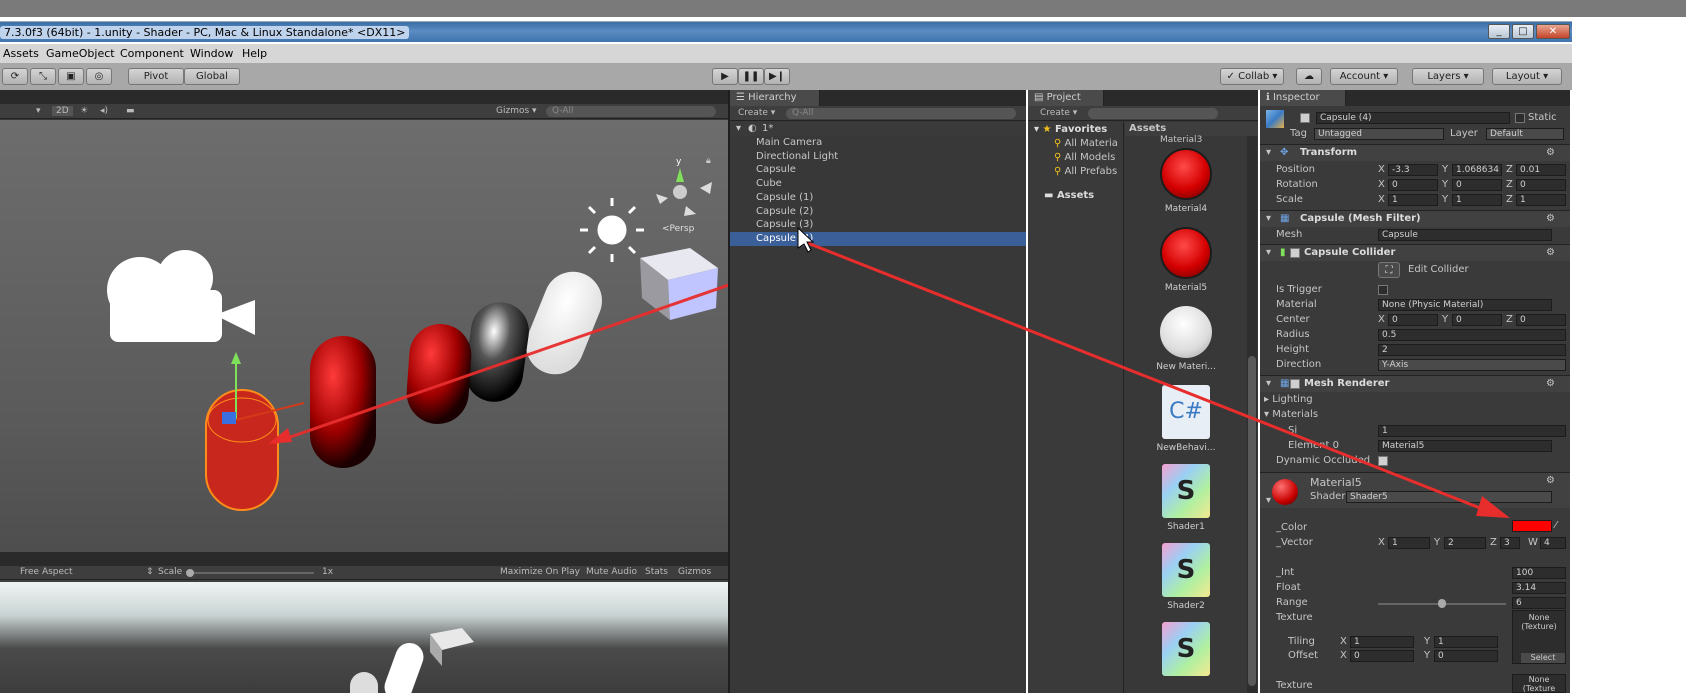 This screenshot has height=693, width=1686. Describe the element at coordinates (1303, 98) in the screenshot. I see `inspector-tab: ℹ Inspector` at that location.